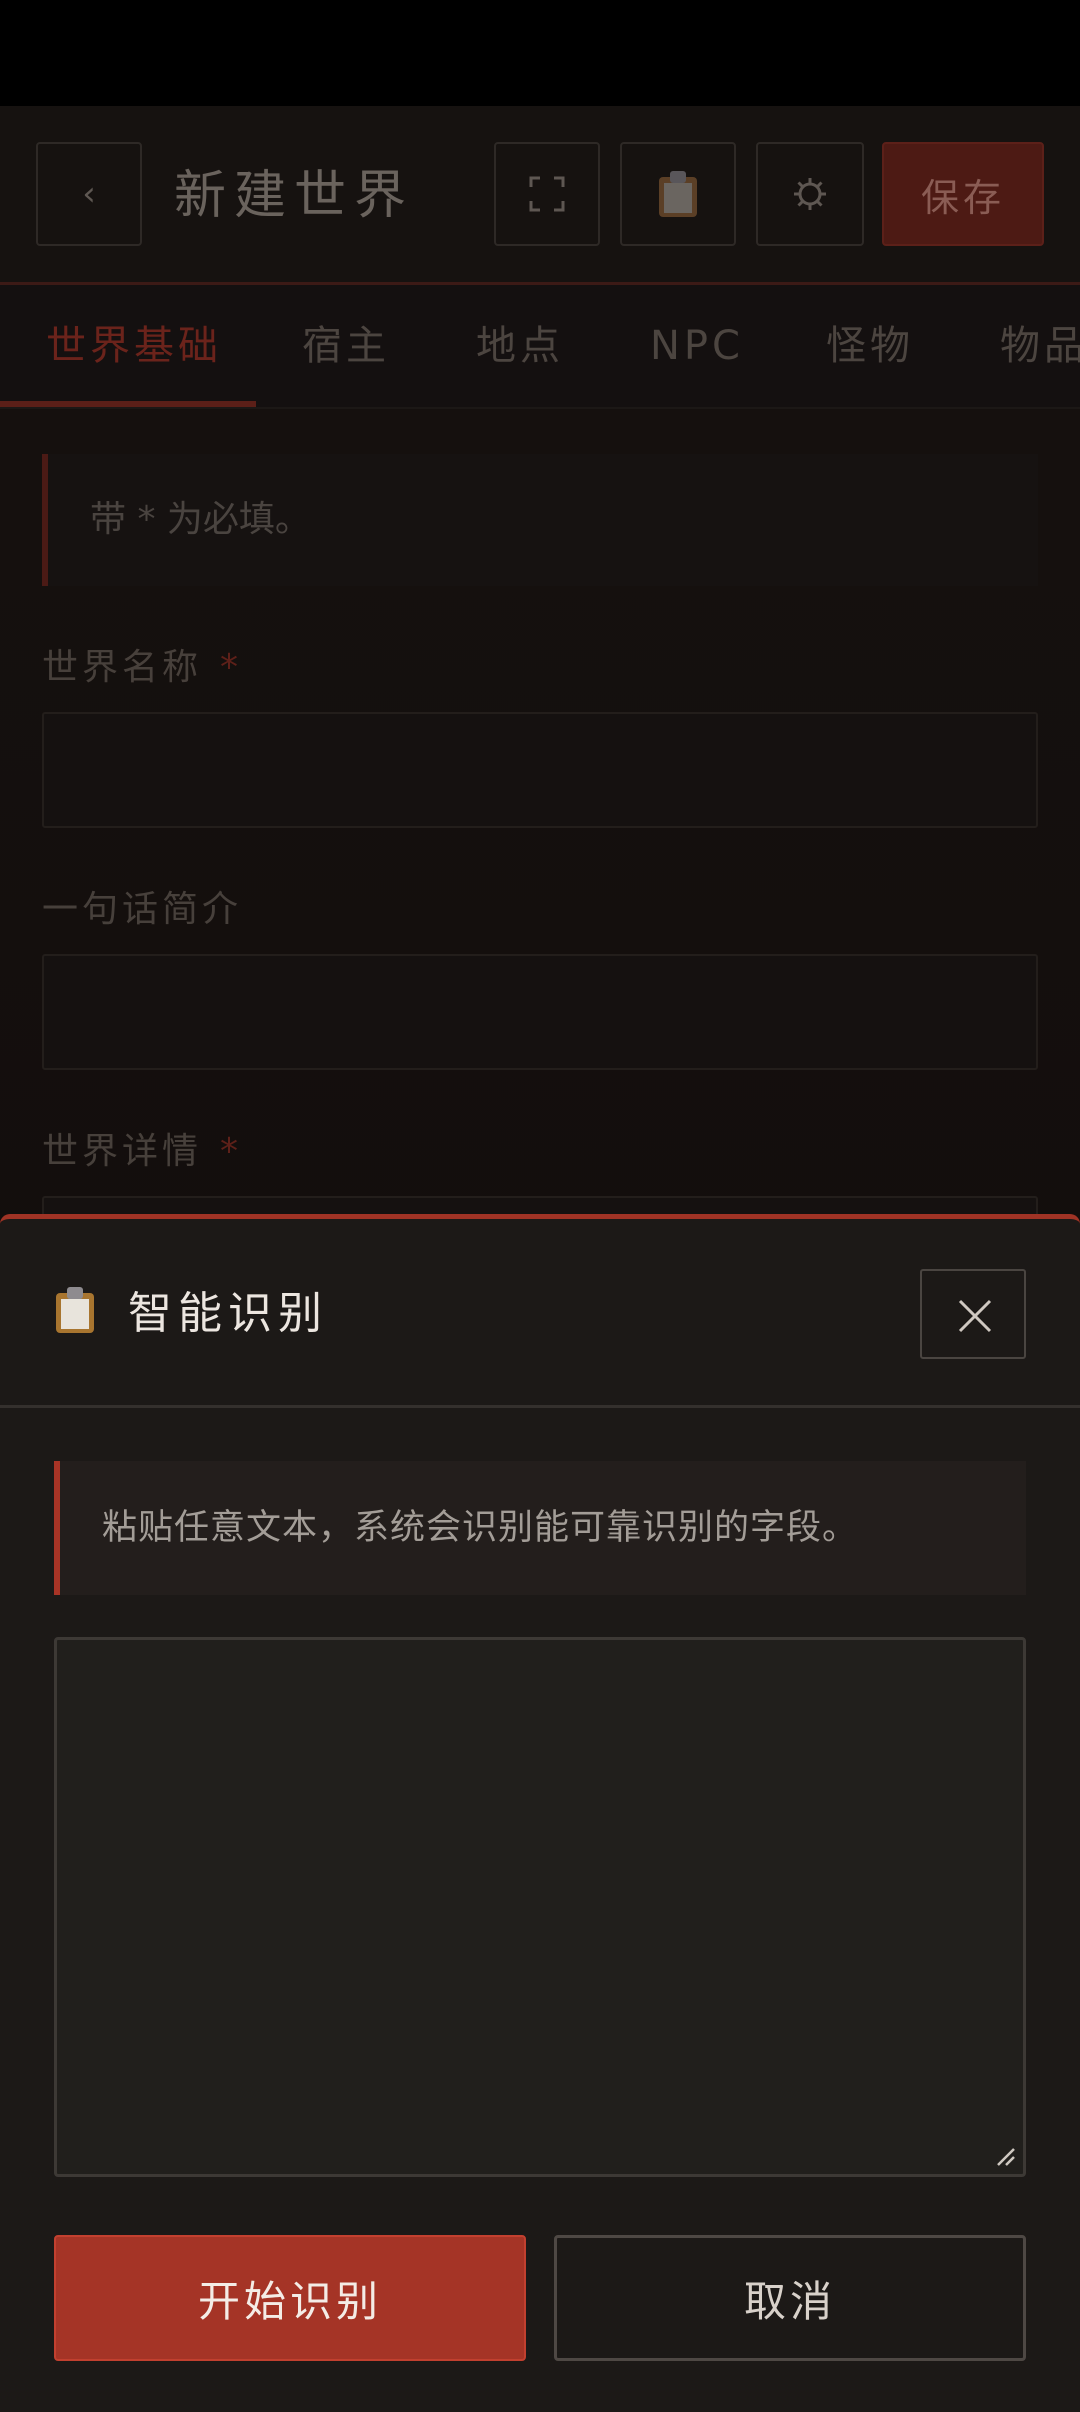 The height and width of the screenshot is (2412, 1080). I want to click on tab-bar: 世界基础 宿主 地点 NPC 怪物 物品, so click(540, 347).